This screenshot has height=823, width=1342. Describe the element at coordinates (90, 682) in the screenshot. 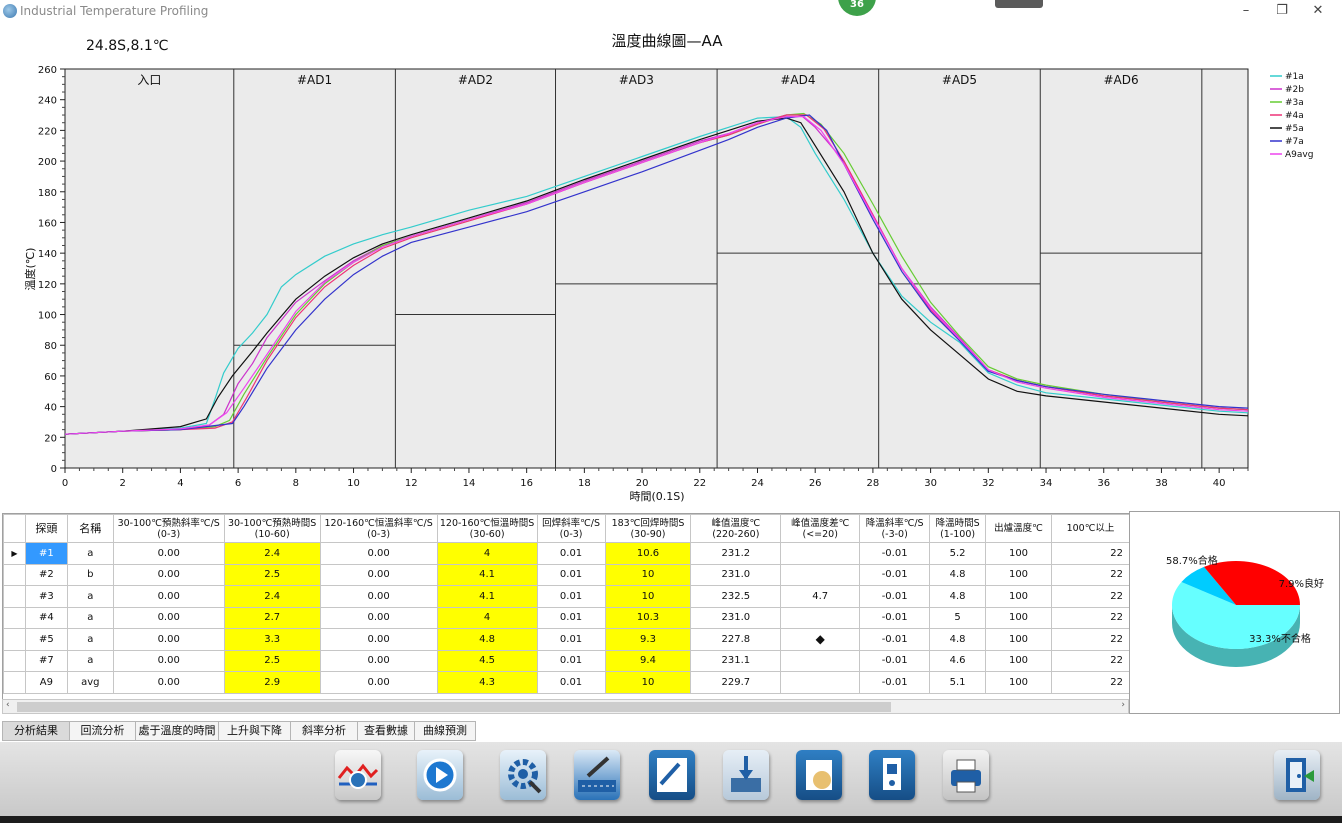

I see `table-cell: avg` at that location.